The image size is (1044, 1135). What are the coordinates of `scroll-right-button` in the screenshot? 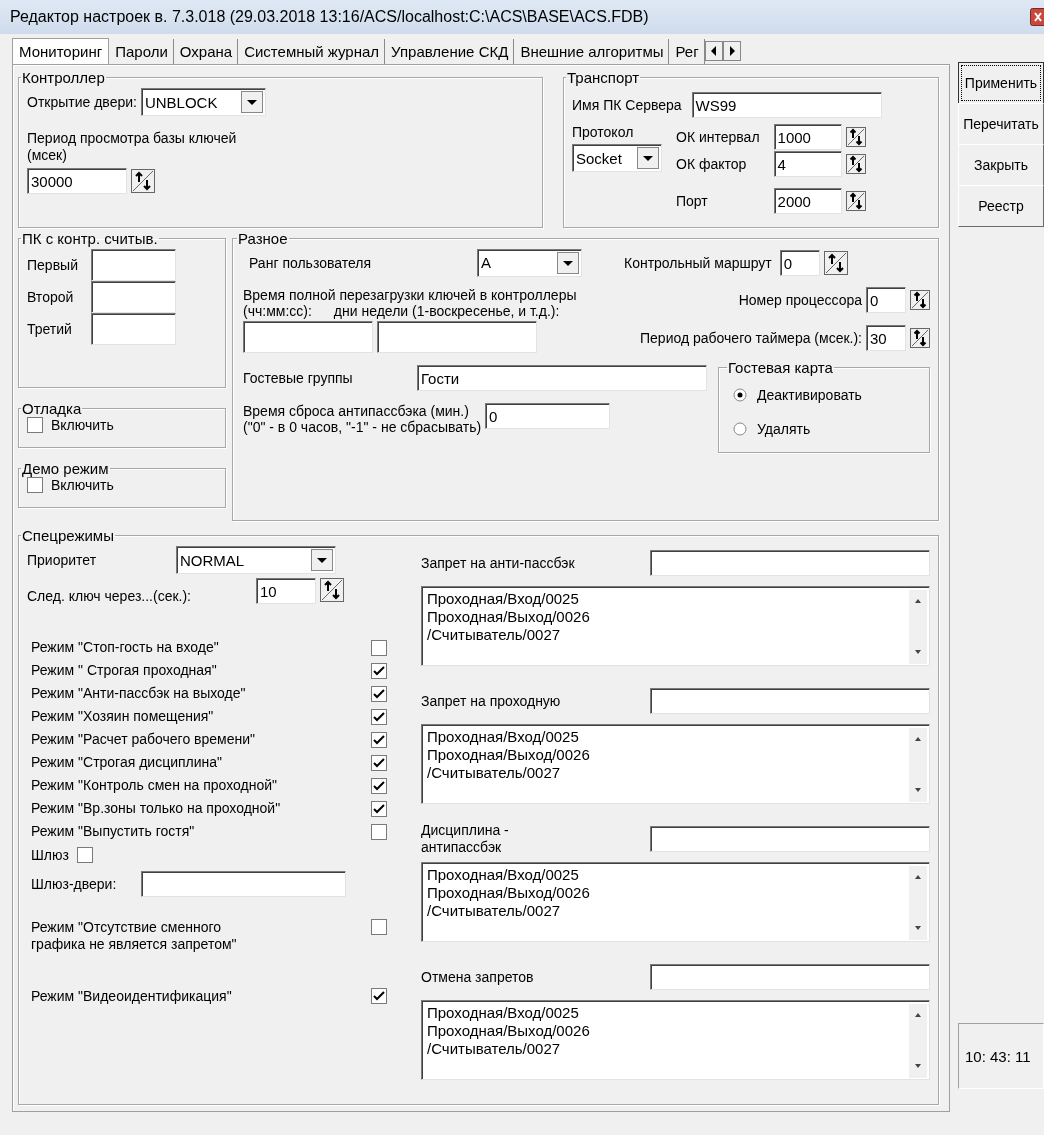 It's located at (731, 51).